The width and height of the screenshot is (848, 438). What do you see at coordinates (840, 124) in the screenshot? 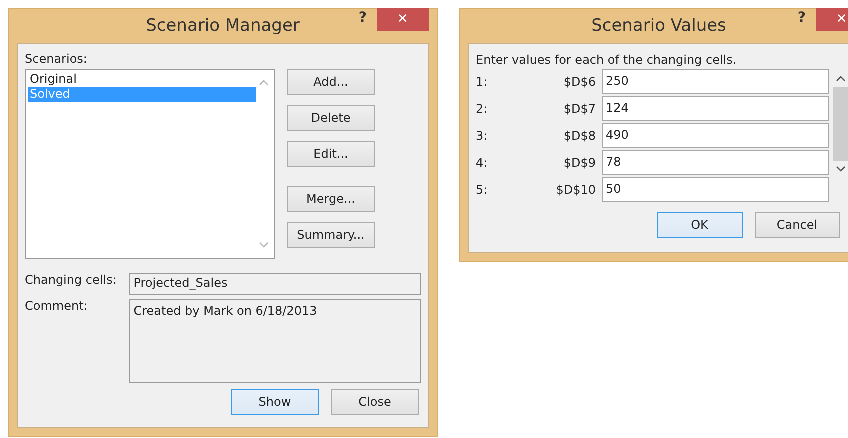
I see `scroll-thumb` at bounding box center [840, 124].